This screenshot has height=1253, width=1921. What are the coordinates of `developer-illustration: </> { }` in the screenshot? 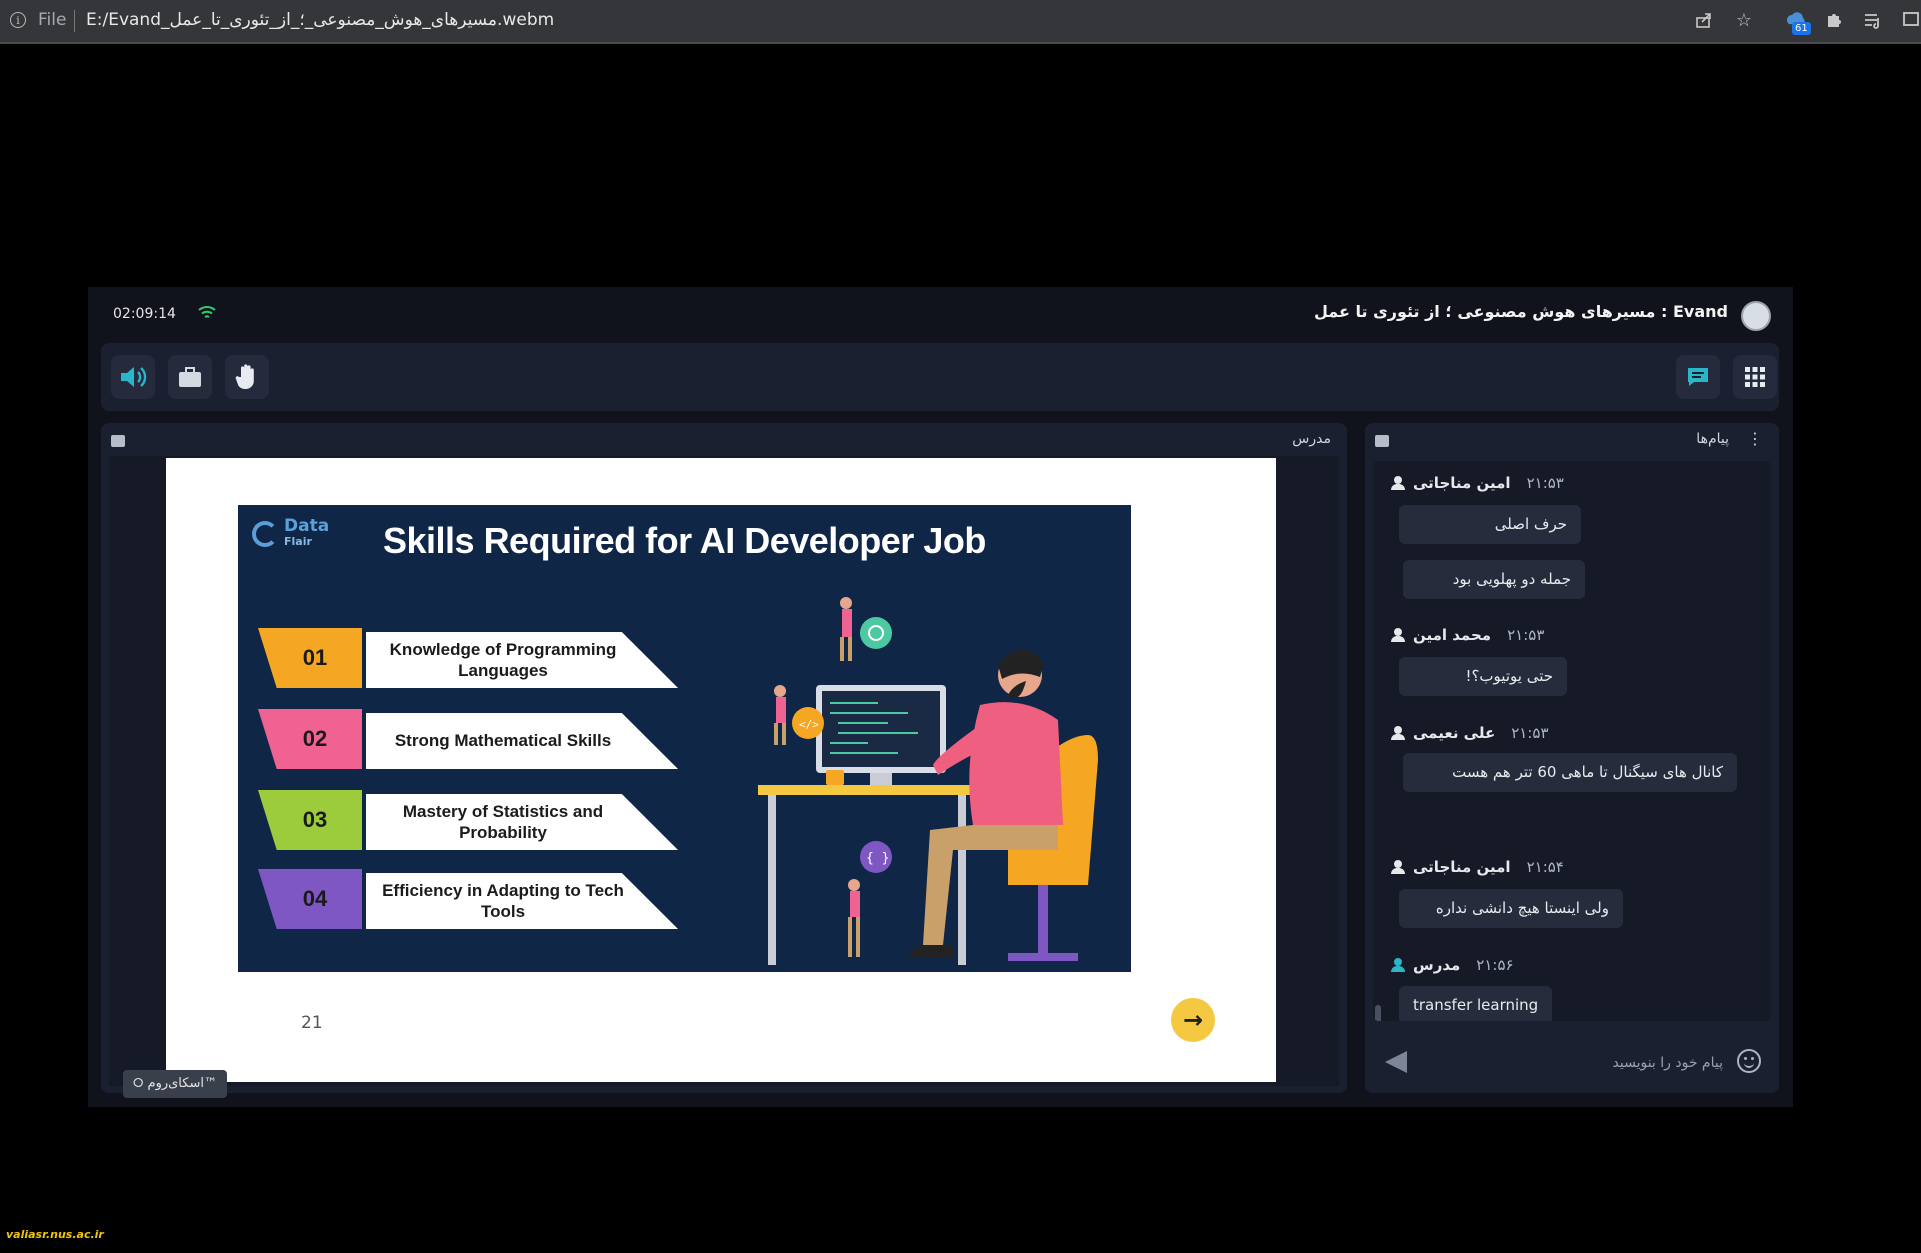 It's located at (928, 781).